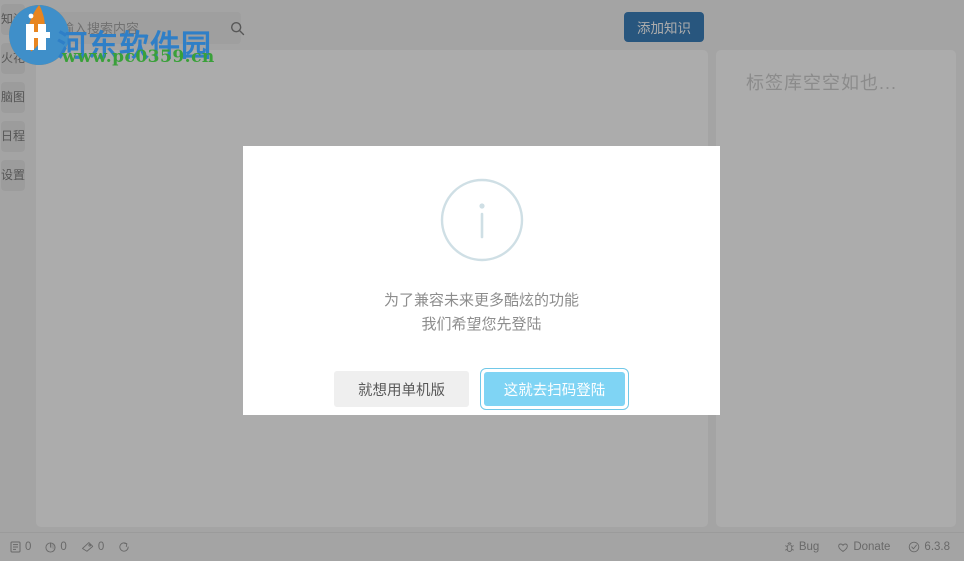 Image resolution: width=964 pixels, height=561 pixels. Describe the element at coordinates (481, 313) in the screenshot. I see `dialog-message: 为了兼容未来更多酷炫的功能 我们希望您先登陆` at that location.